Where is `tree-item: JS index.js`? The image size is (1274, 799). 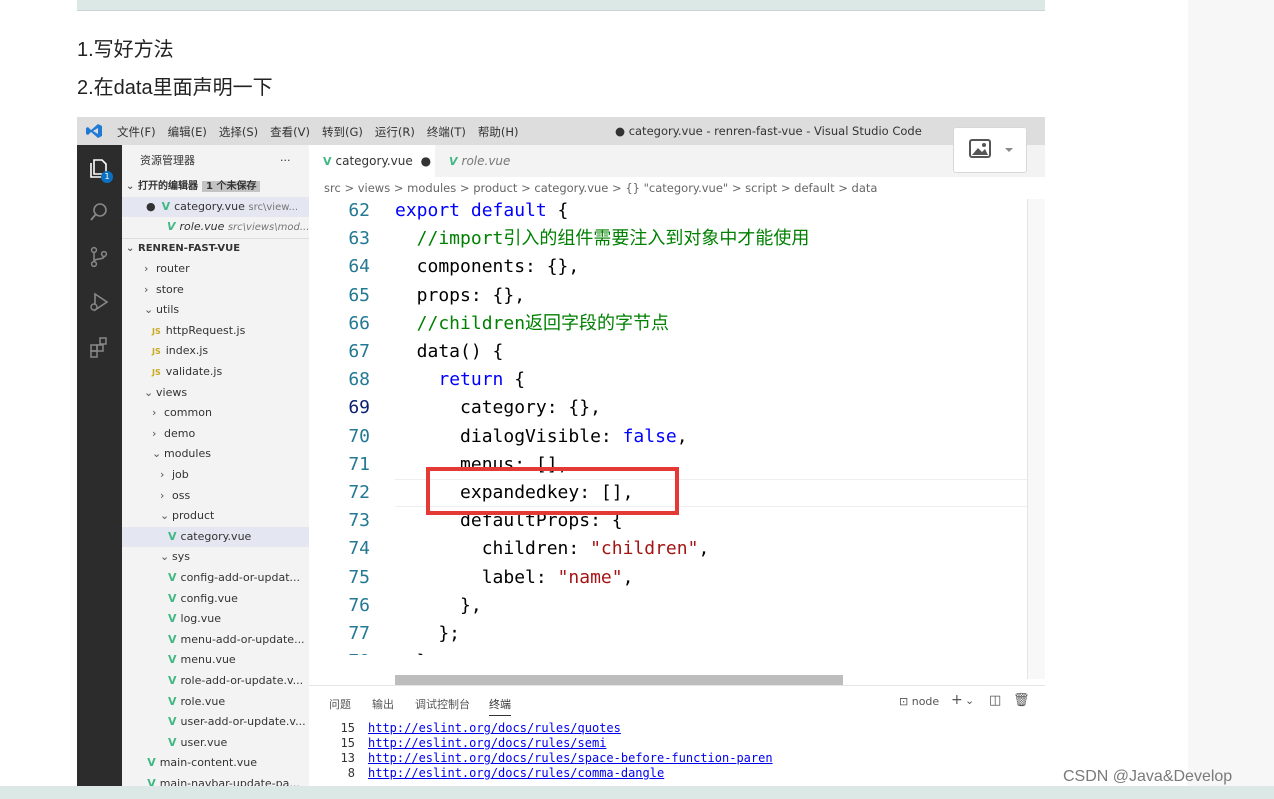 tree-item: JS index.js is located at coordinates (215, 351).